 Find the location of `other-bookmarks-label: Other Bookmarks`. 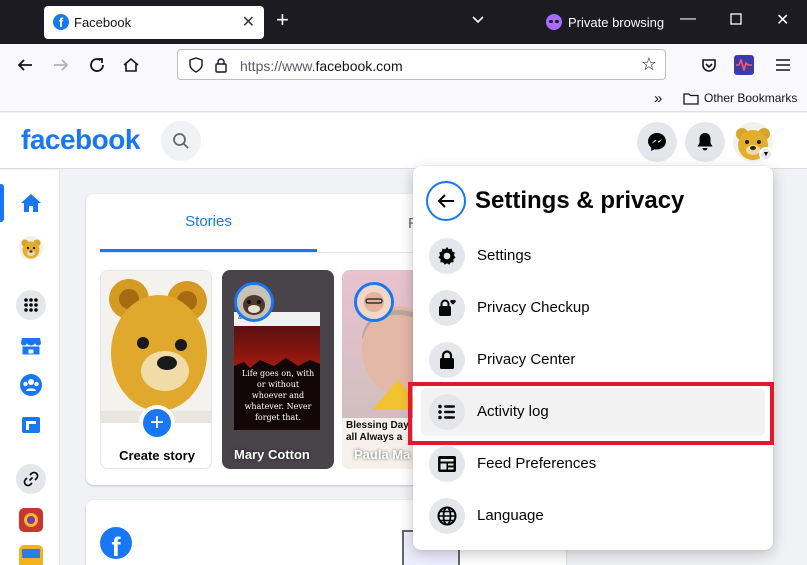

other-bookmarks-label: Other Bookmarks is located at coordinates (751, 98).